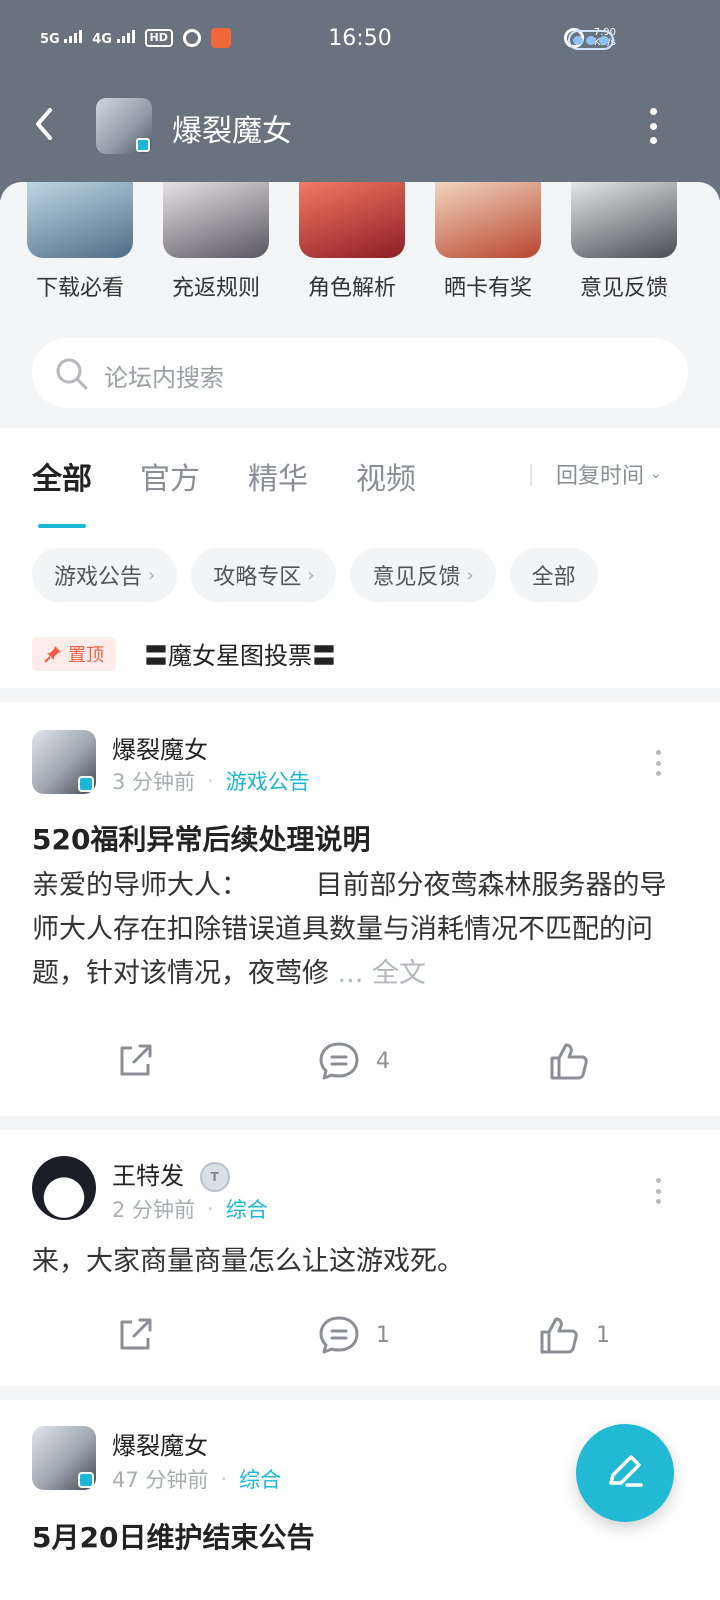 The width and height of the screenshot is (720, 1600). Describe the element at coordinates (600, 476) in the screenshot. I see `sort-label: 回复时间` at that location.